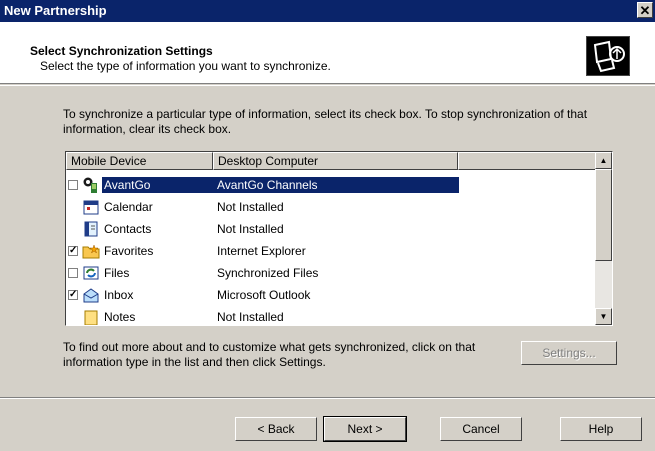  I want to click on next-button: Next >, so click(365, 429).